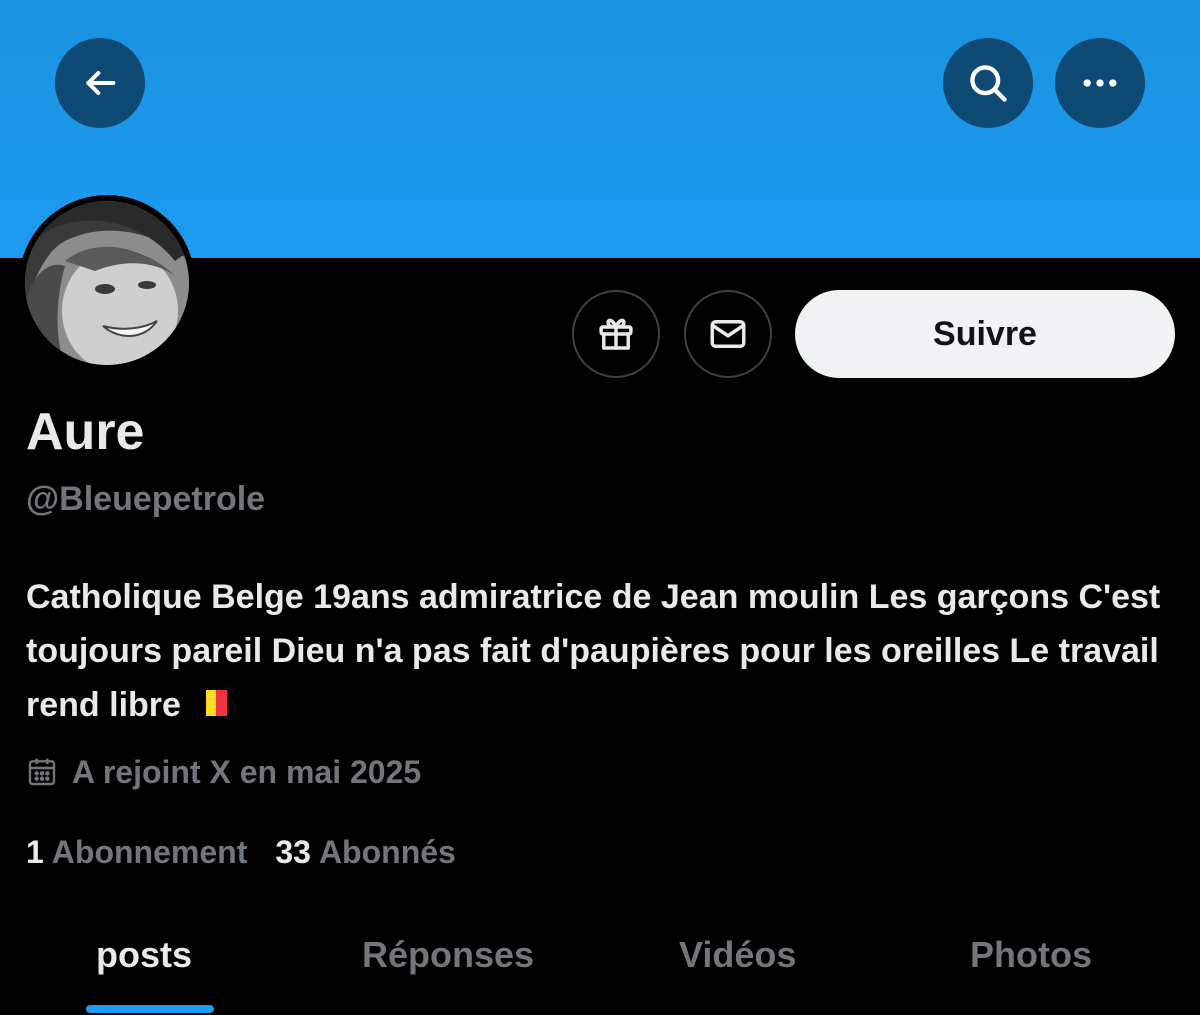  I want to click on more-horizontal-icon, so click(1100, 83).